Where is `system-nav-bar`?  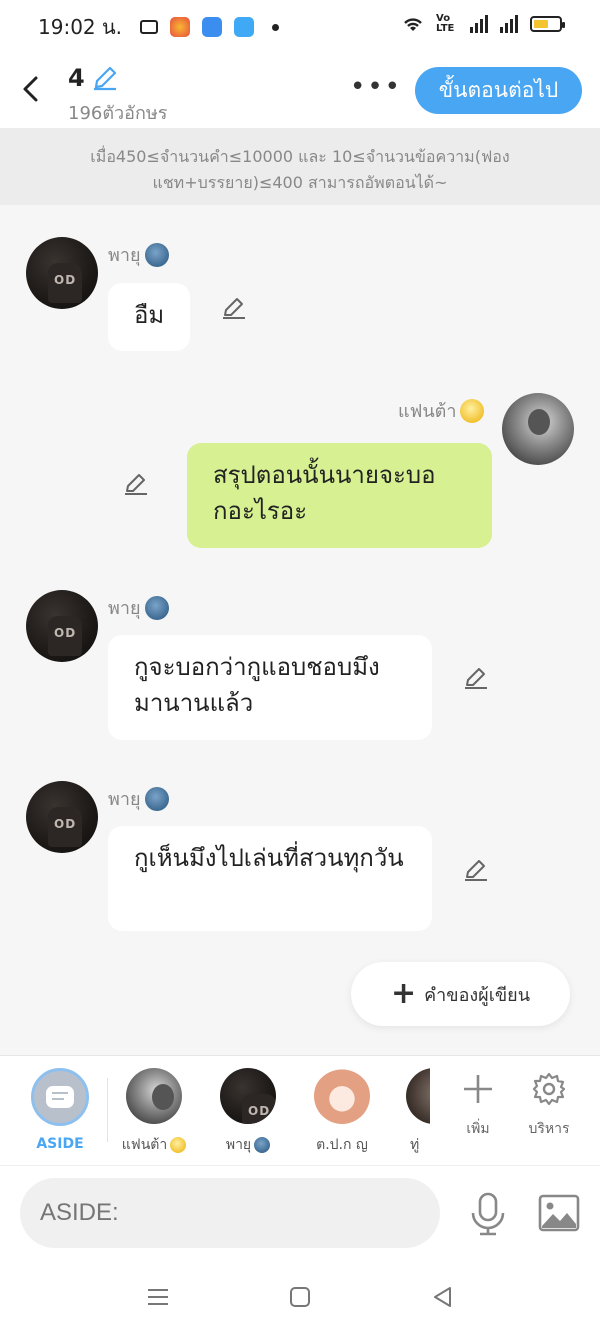
system-nav-bar is located at coordinates (300, 1296).